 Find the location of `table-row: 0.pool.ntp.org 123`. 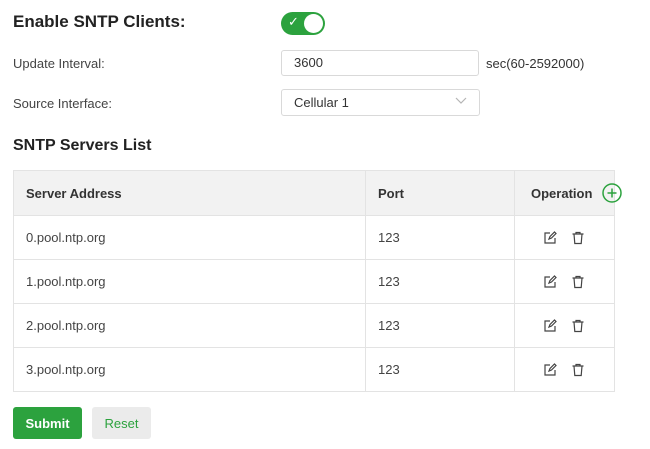

table-row: 0.pool.ntp.org 123 is located at coordinates (314, 238).